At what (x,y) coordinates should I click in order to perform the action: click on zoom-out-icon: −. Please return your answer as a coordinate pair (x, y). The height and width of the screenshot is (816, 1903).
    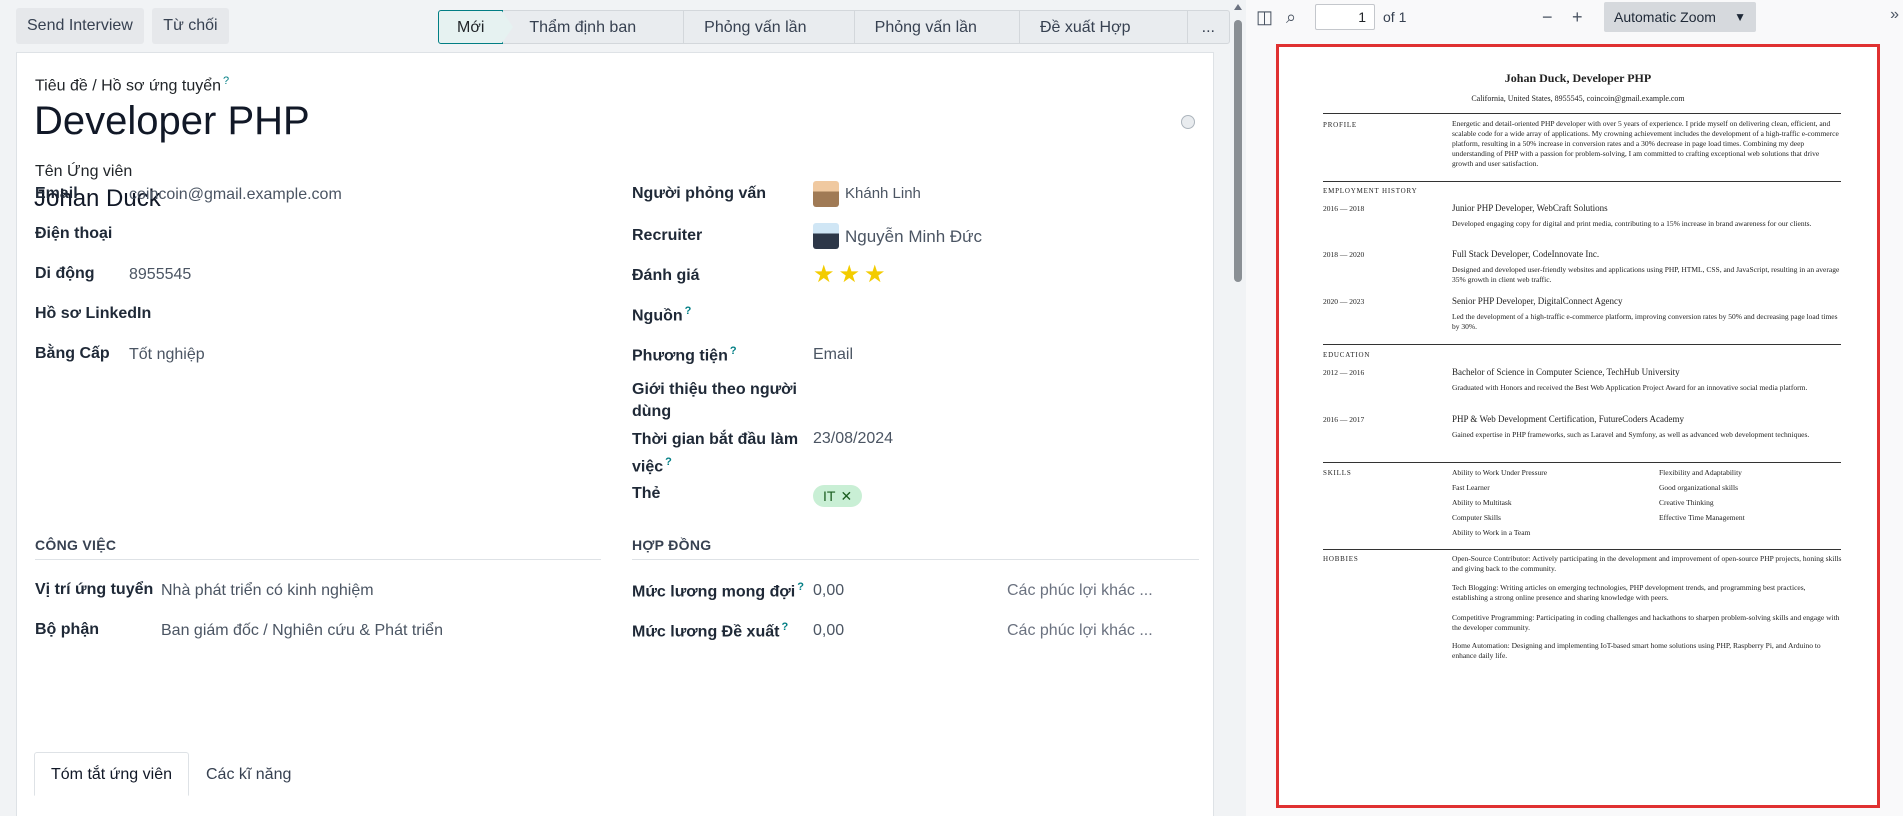
    Looking at the image, I should click on (1547, 17).